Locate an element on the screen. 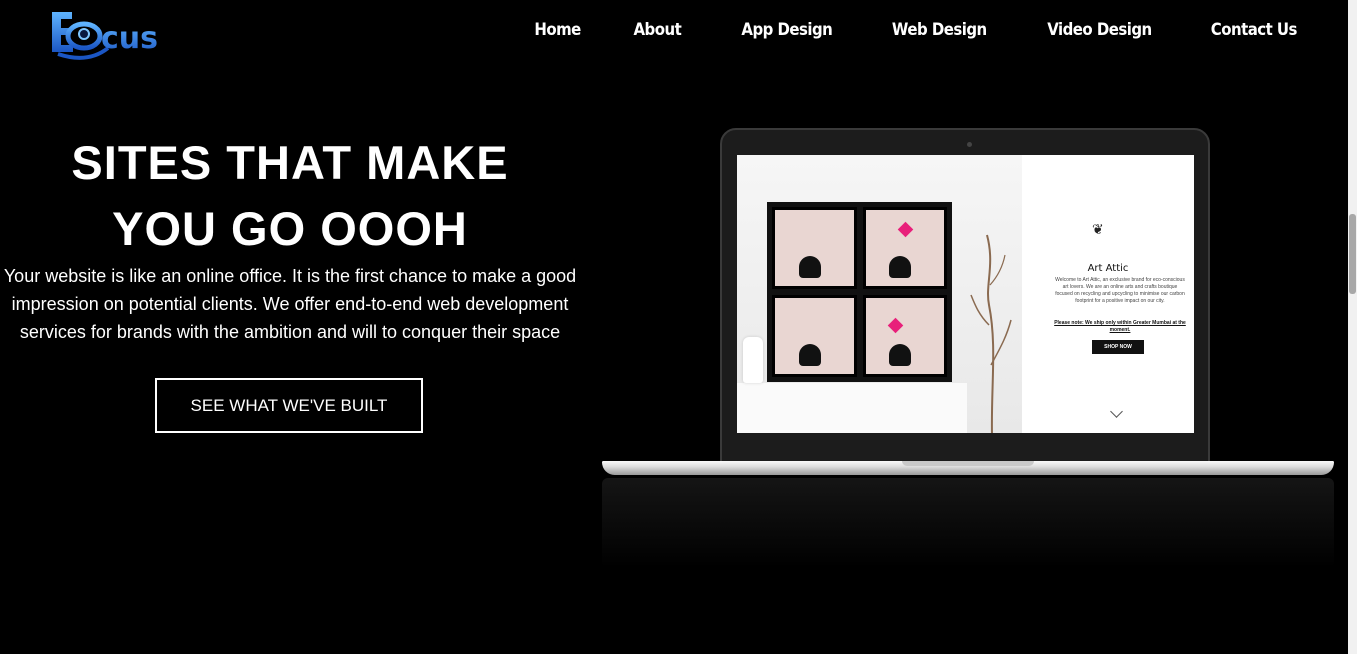 This screenshot has height=654, width=1357. laptop-reflection is located at coordinates (968, 523).